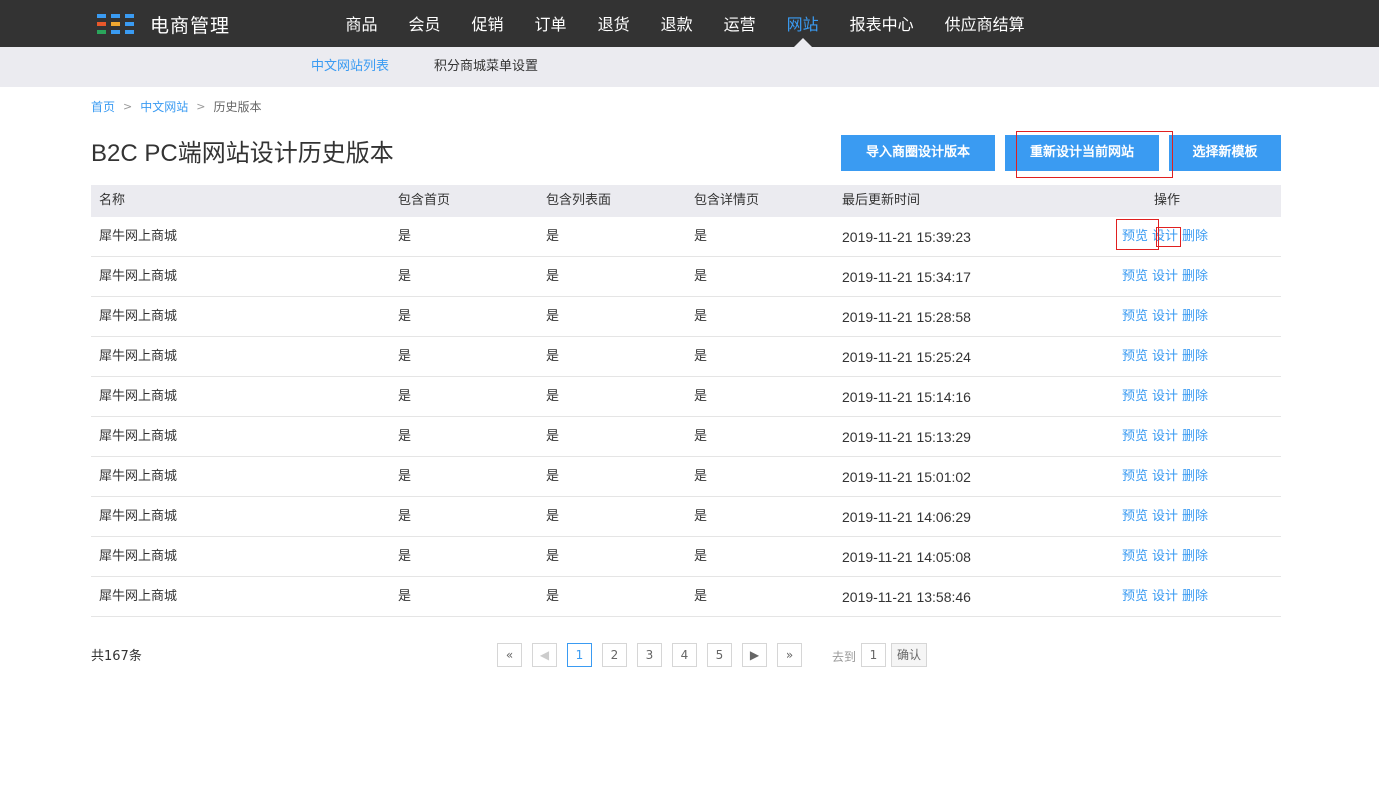 This screenshot has width=1379, height=786. What do you see at coordinates (550, 23) in the screenshot?
I see `nav-item-3: 订单` at bounding box center [550, 23].